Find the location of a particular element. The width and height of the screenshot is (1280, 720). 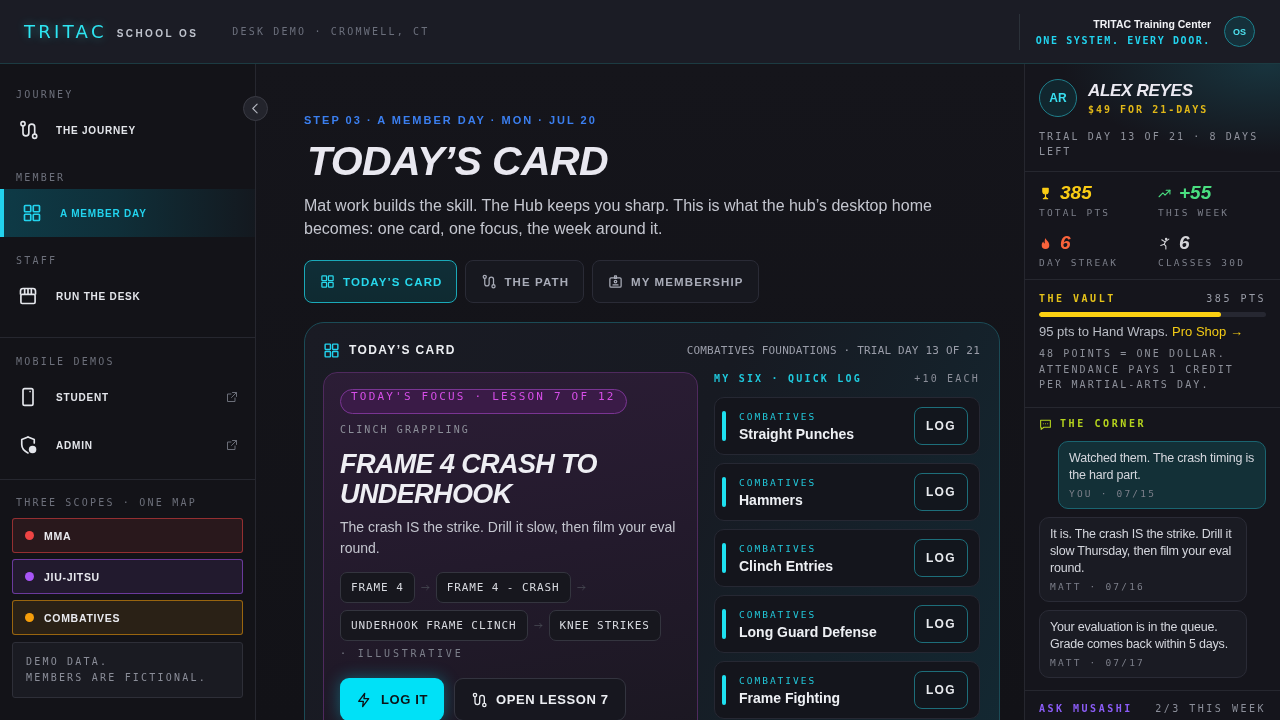

chat-icon is located at coordinates (1045, 424).